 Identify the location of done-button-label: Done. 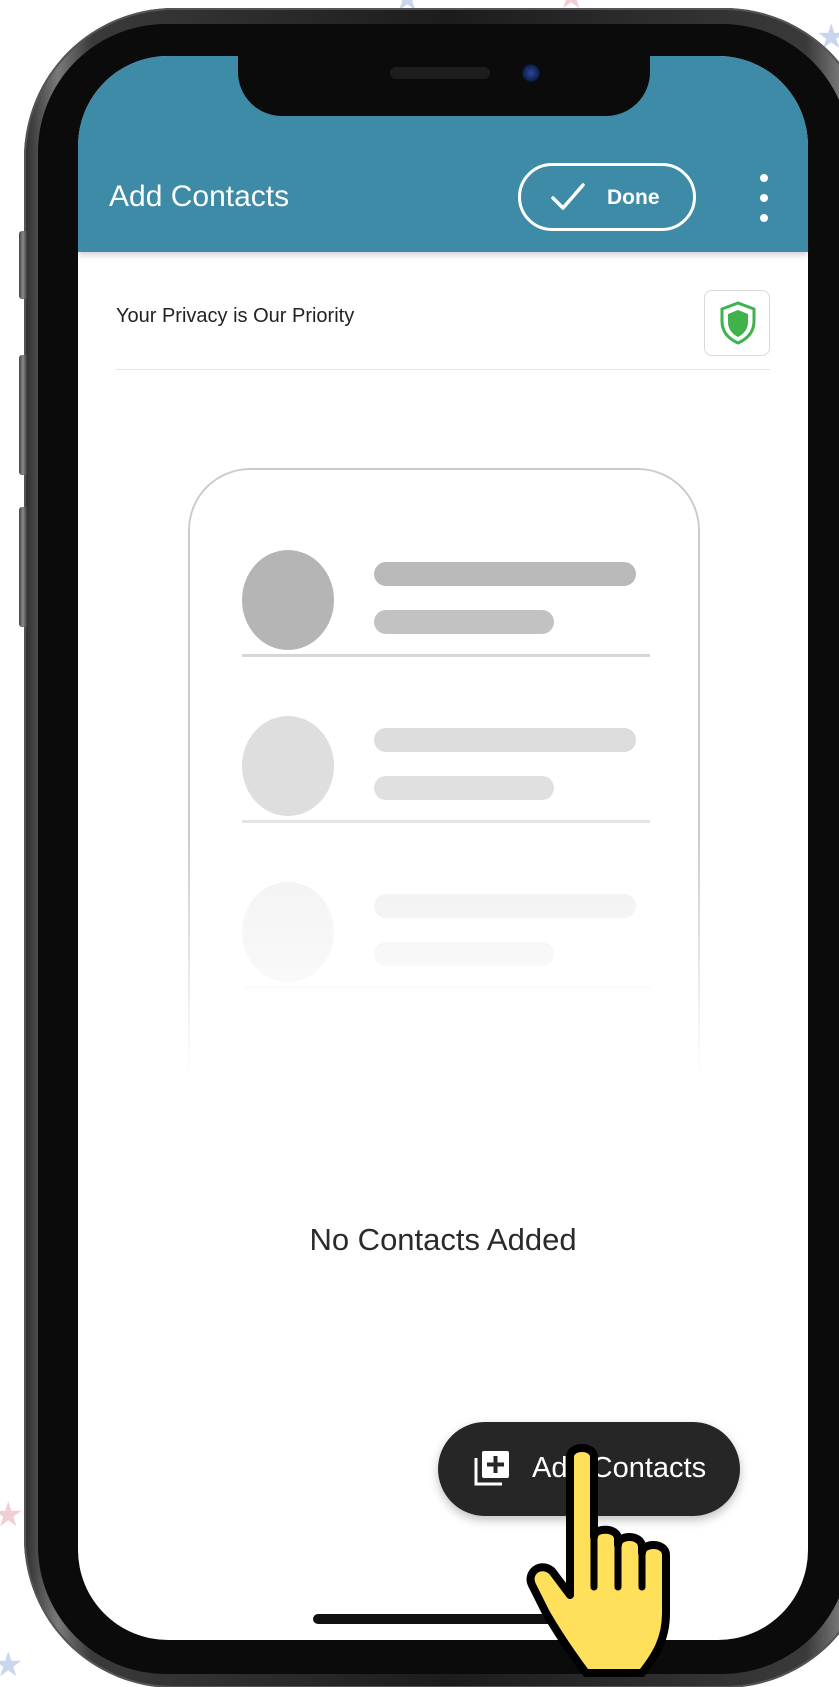
(633, 197).